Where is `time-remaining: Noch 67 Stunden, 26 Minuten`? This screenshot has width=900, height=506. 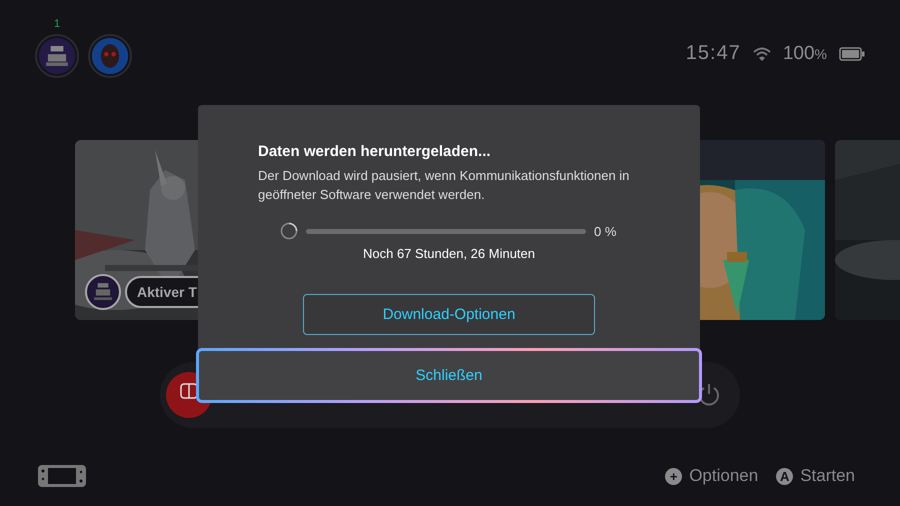
time-remaining: Noch 67 Stunden, 26 Minuten is located at coordinates (448, 253).